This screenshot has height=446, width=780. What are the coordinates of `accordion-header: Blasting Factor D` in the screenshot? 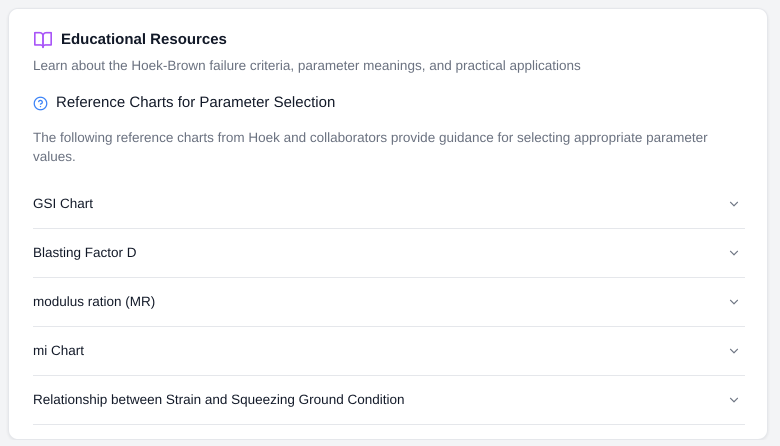 It's located at (389, 253).